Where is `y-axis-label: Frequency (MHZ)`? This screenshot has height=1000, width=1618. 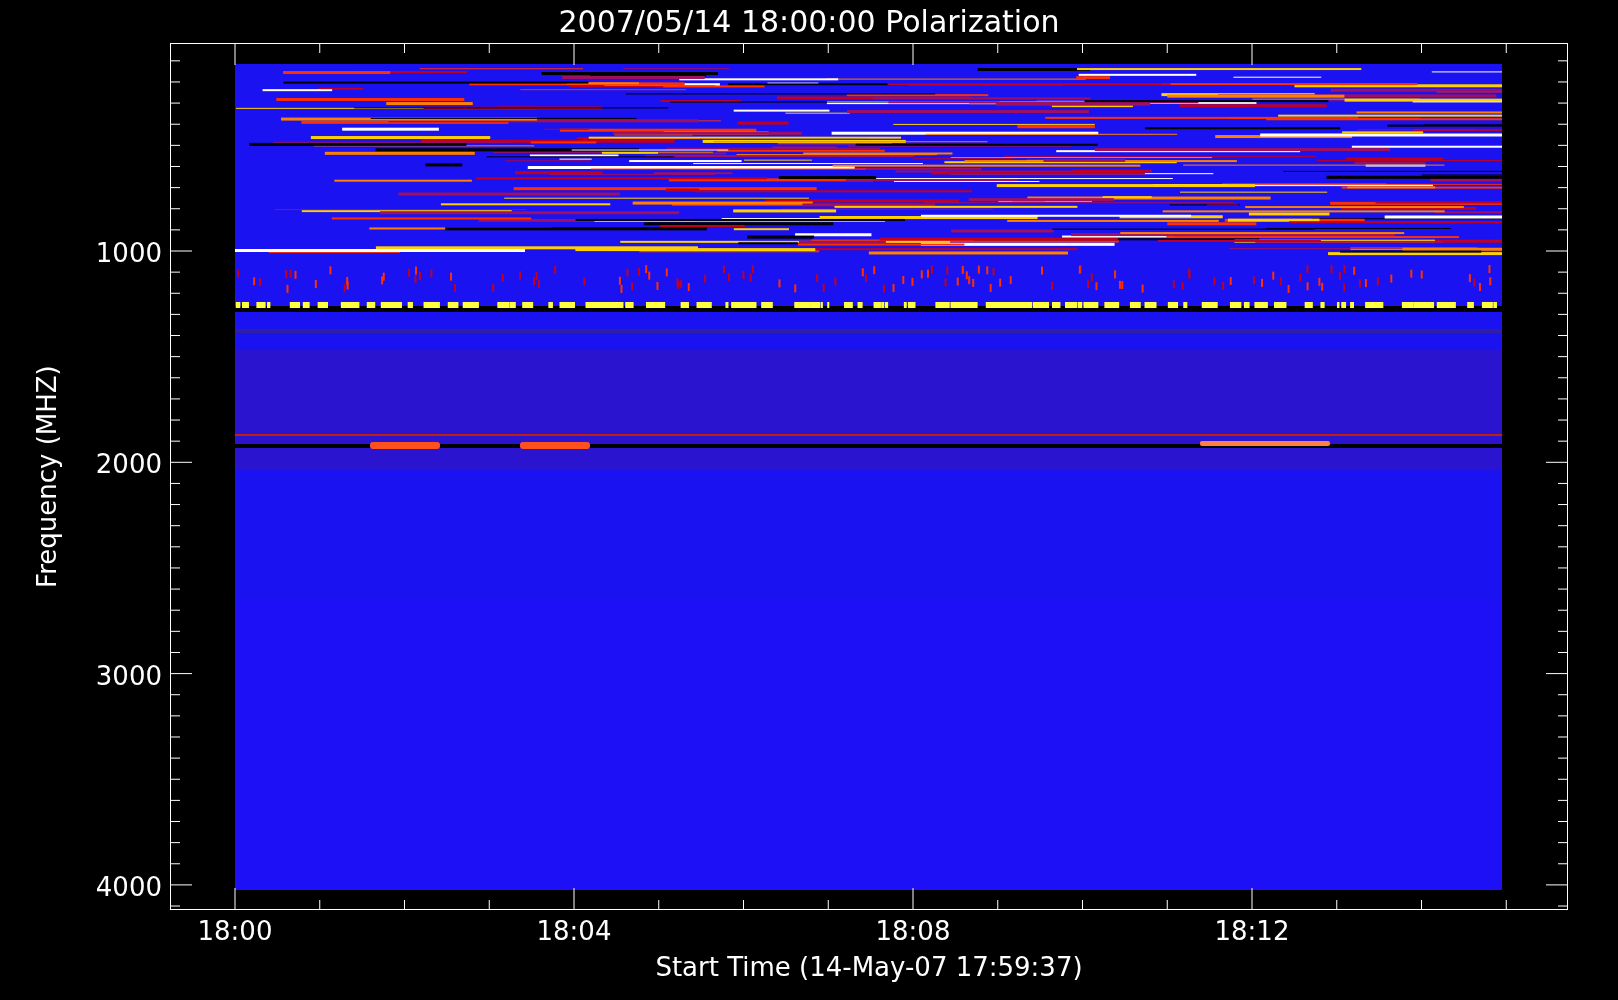
y-axis-label: Frequency (MHZ) is located at coordinates (47, 476).